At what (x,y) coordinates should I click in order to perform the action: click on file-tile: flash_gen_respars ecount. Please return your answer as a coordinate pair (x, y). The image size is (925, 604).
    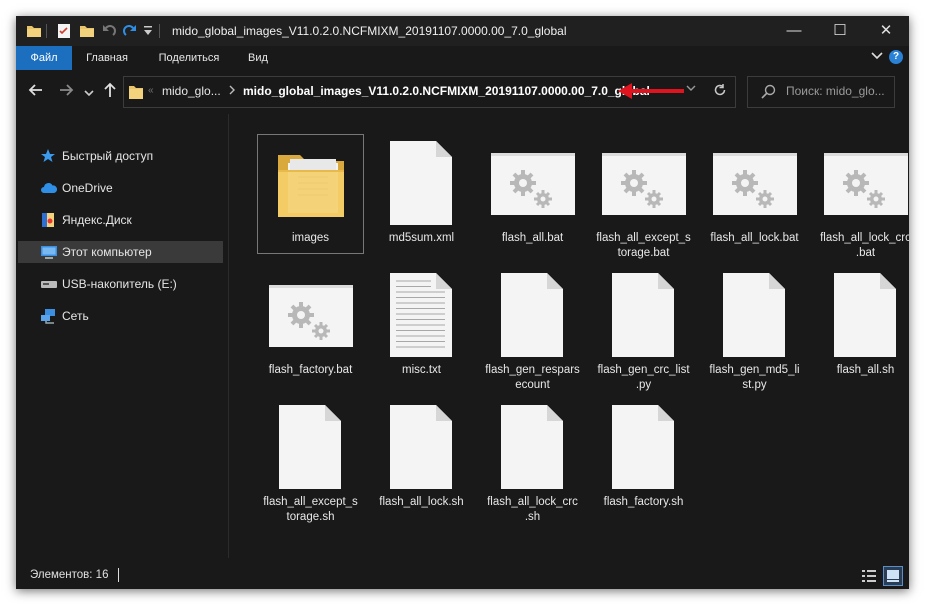
    Looking at the image, I should click on (532, 329).